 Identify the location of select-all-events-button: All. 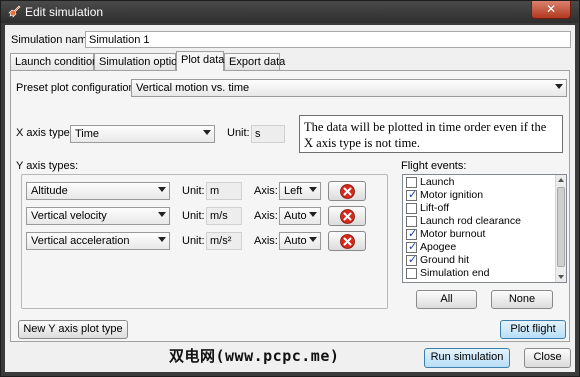
(446, 299).